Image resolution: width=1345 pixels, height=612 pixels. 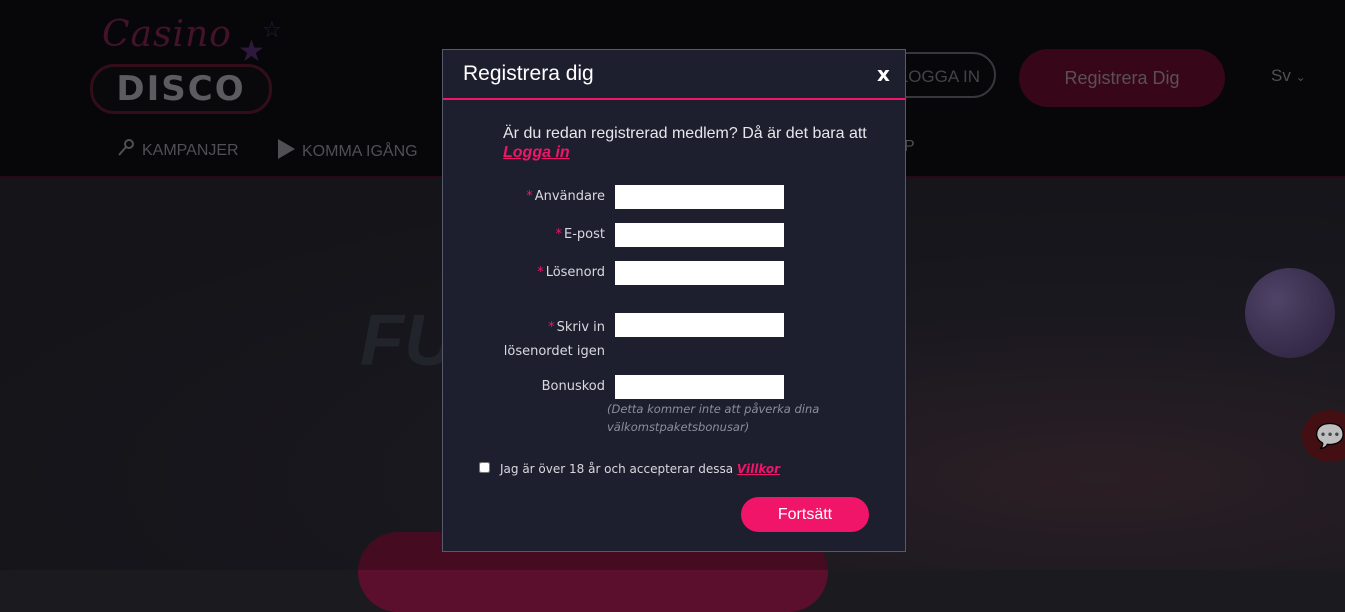 I want to click on email-input, so click(x=699, y=235).